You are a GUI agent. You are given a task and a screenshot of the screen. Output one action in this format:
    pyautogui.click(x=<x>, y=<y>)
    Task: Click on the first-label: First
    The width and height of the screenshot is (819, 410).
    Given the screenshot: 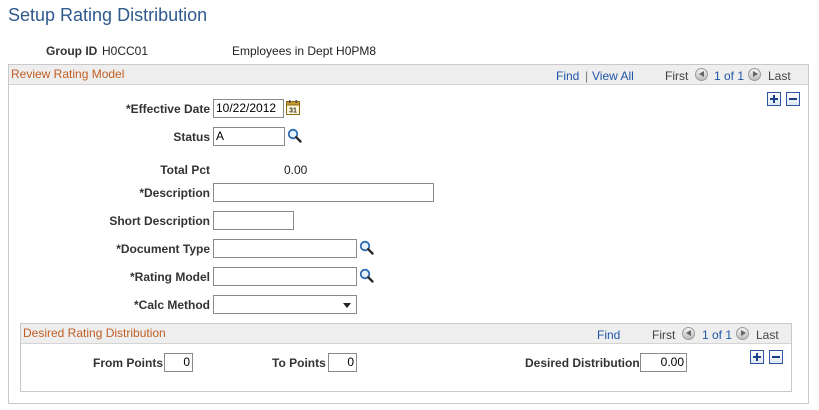 What is the action you would take?
    pyautogui.click(x=677, y=76)
    